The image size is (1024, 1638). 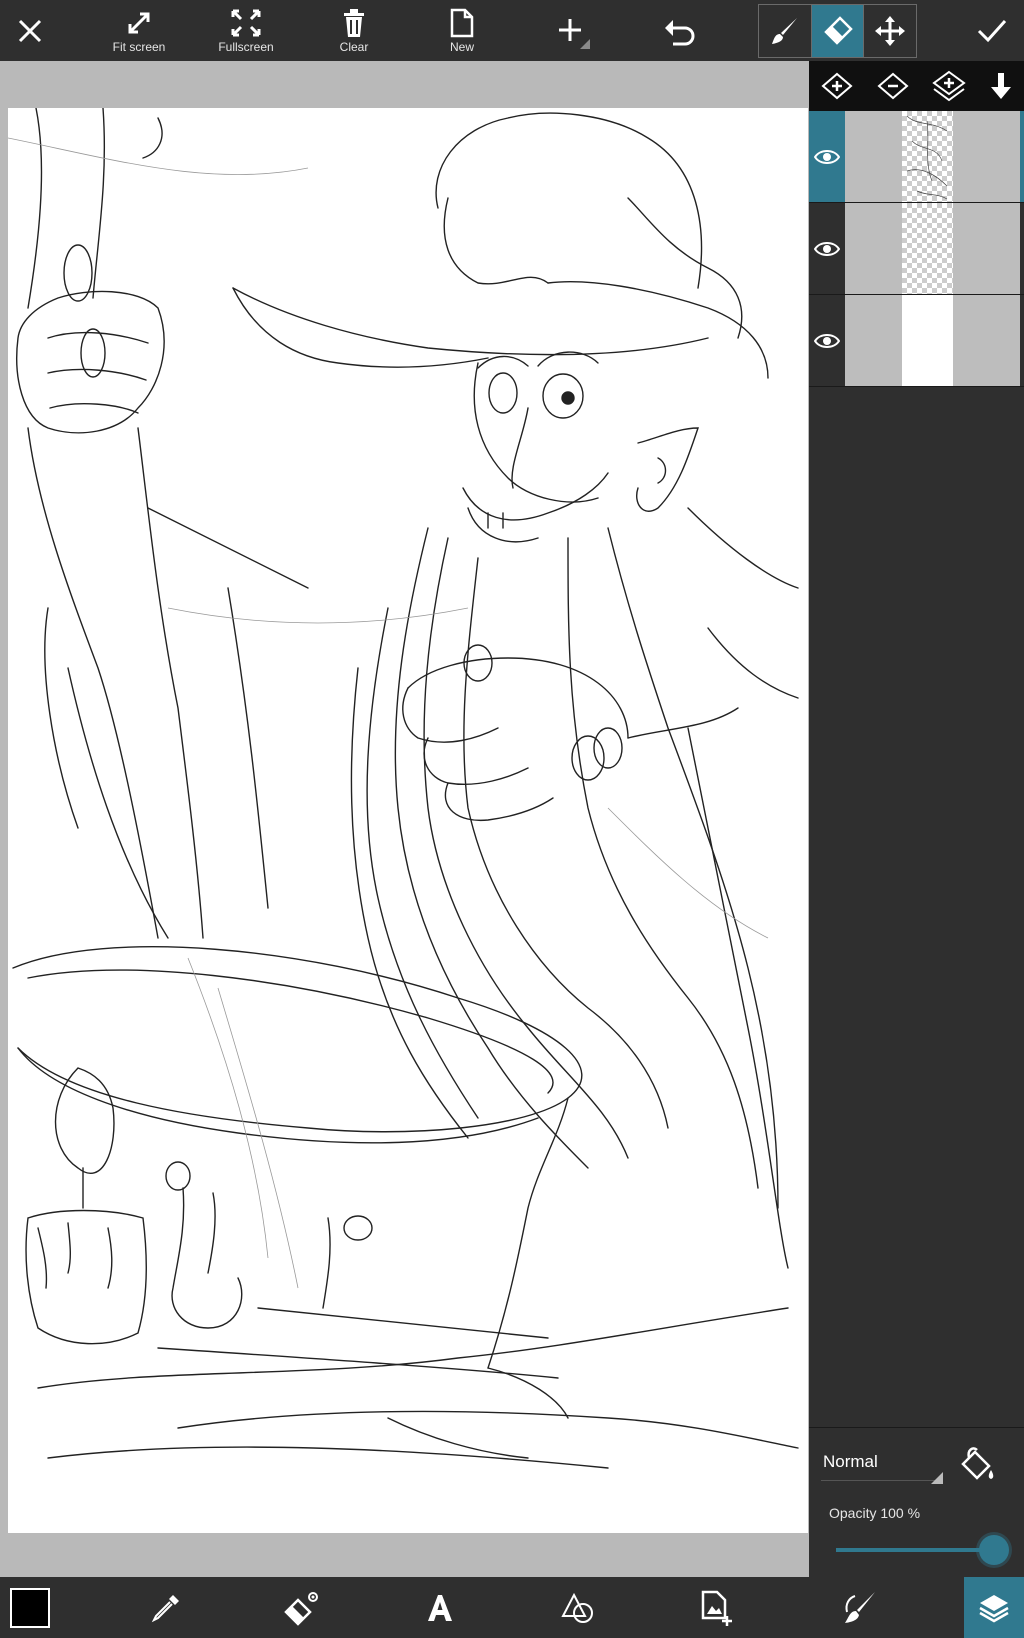 I want to click on new-button: New, so click(x=462, y=30).